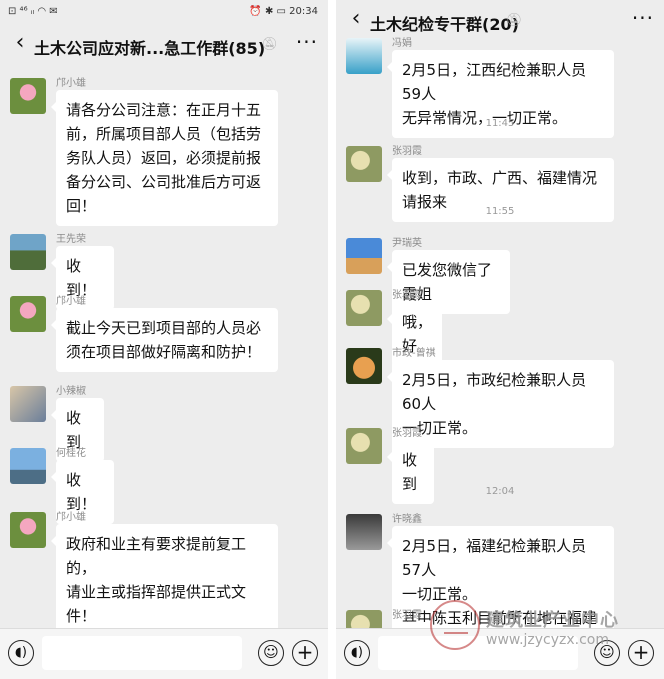 Image resolution: width=664 pixels, height=679 pixels. What do you see at coordinates (444, 24) in the screenshot?
I see `chat-title: 土木纪检专干群(20)` at bounding box center [444, 24].